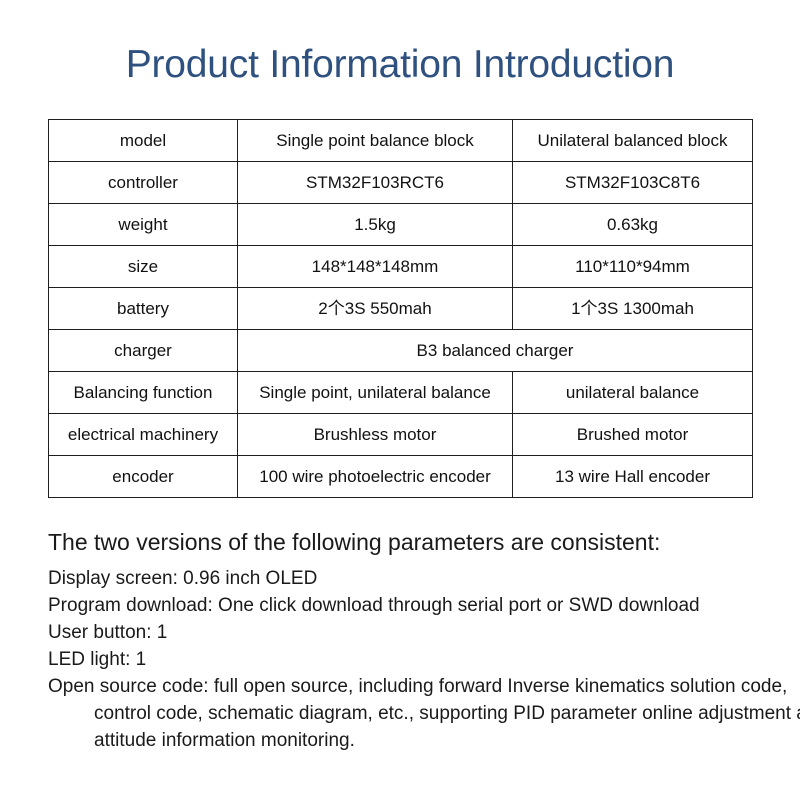 This screenshot has height=800, width=800. What do you see at coordinates (495, 350) in the screenshot?
I see `spec-value-cell-a: B3 balanced charger` at bounding box center [495, 350].